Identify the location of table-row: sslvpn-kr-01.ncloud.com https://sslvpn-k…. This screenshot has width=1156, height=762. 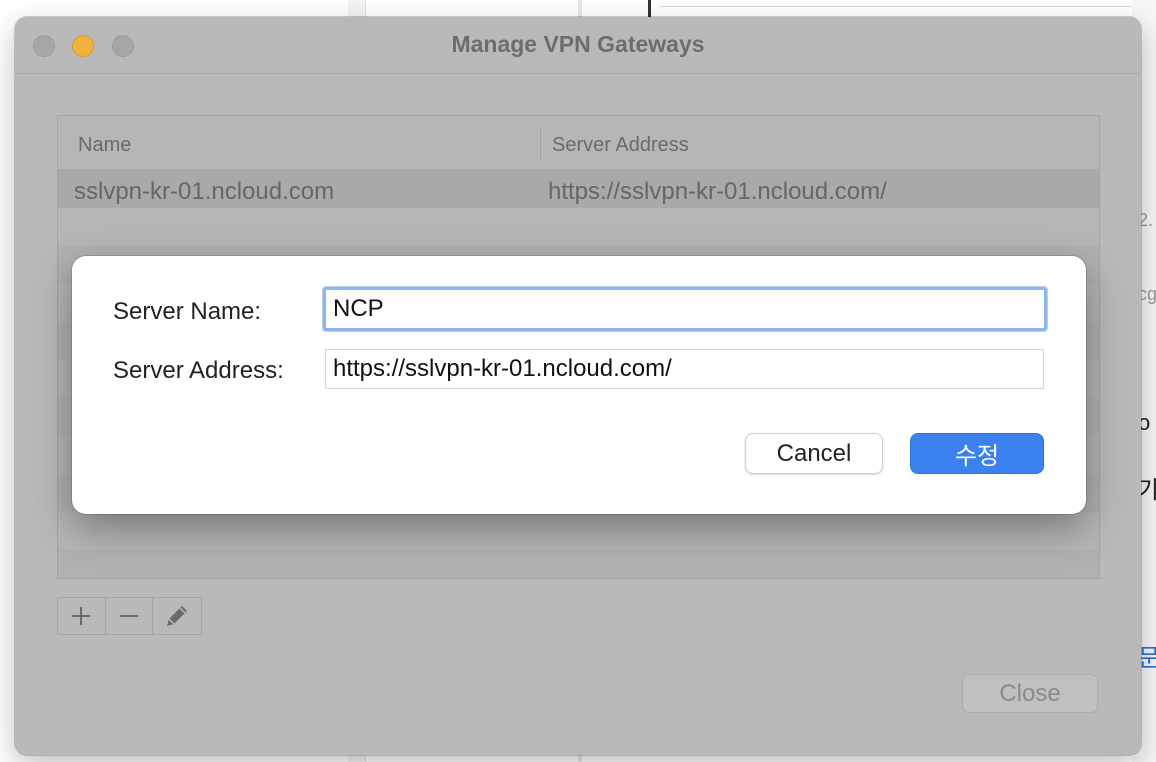
(578, 189).